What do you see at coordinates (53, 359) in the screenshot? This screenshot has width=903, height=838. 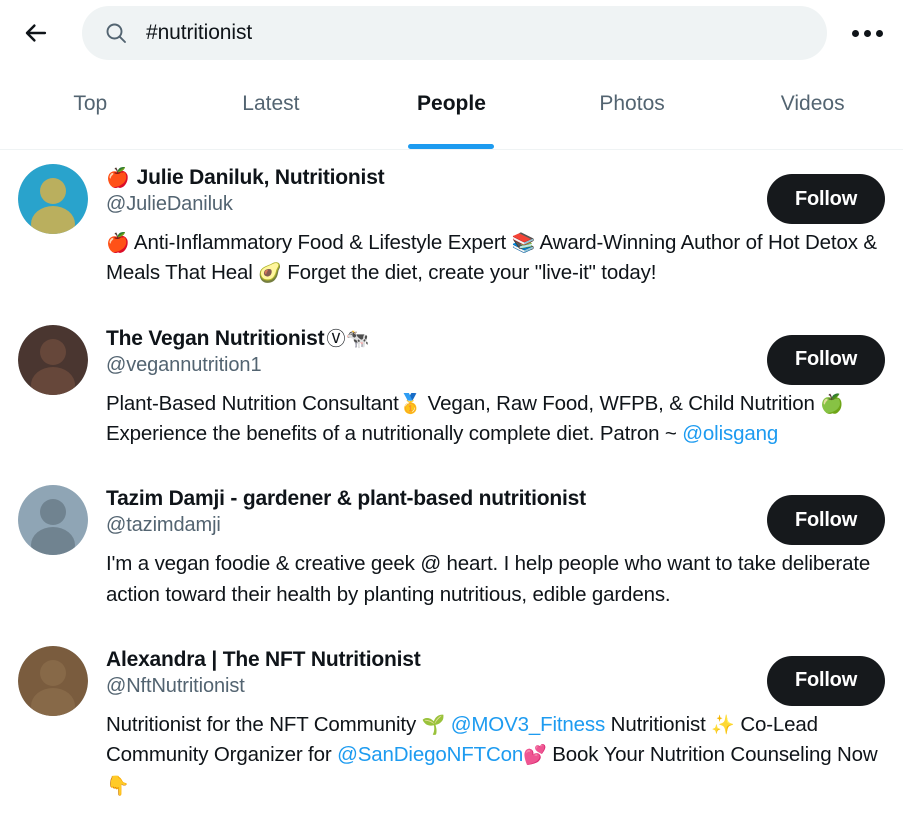 I see `avatar-vegan-nutritionist` at bounding box center [53, 359].